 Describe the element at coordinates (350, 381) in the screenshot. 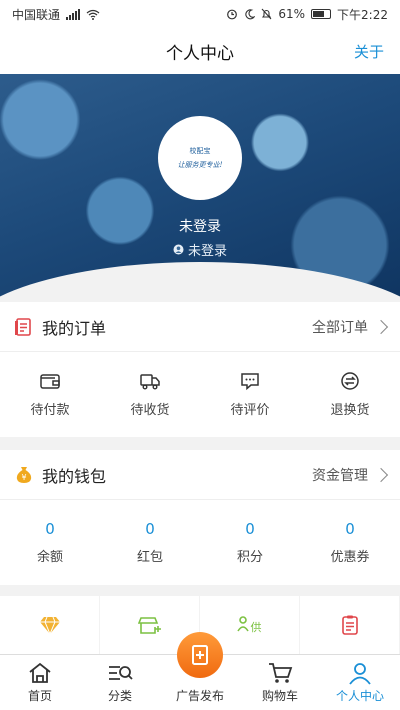

I see `return-icon` at that location.